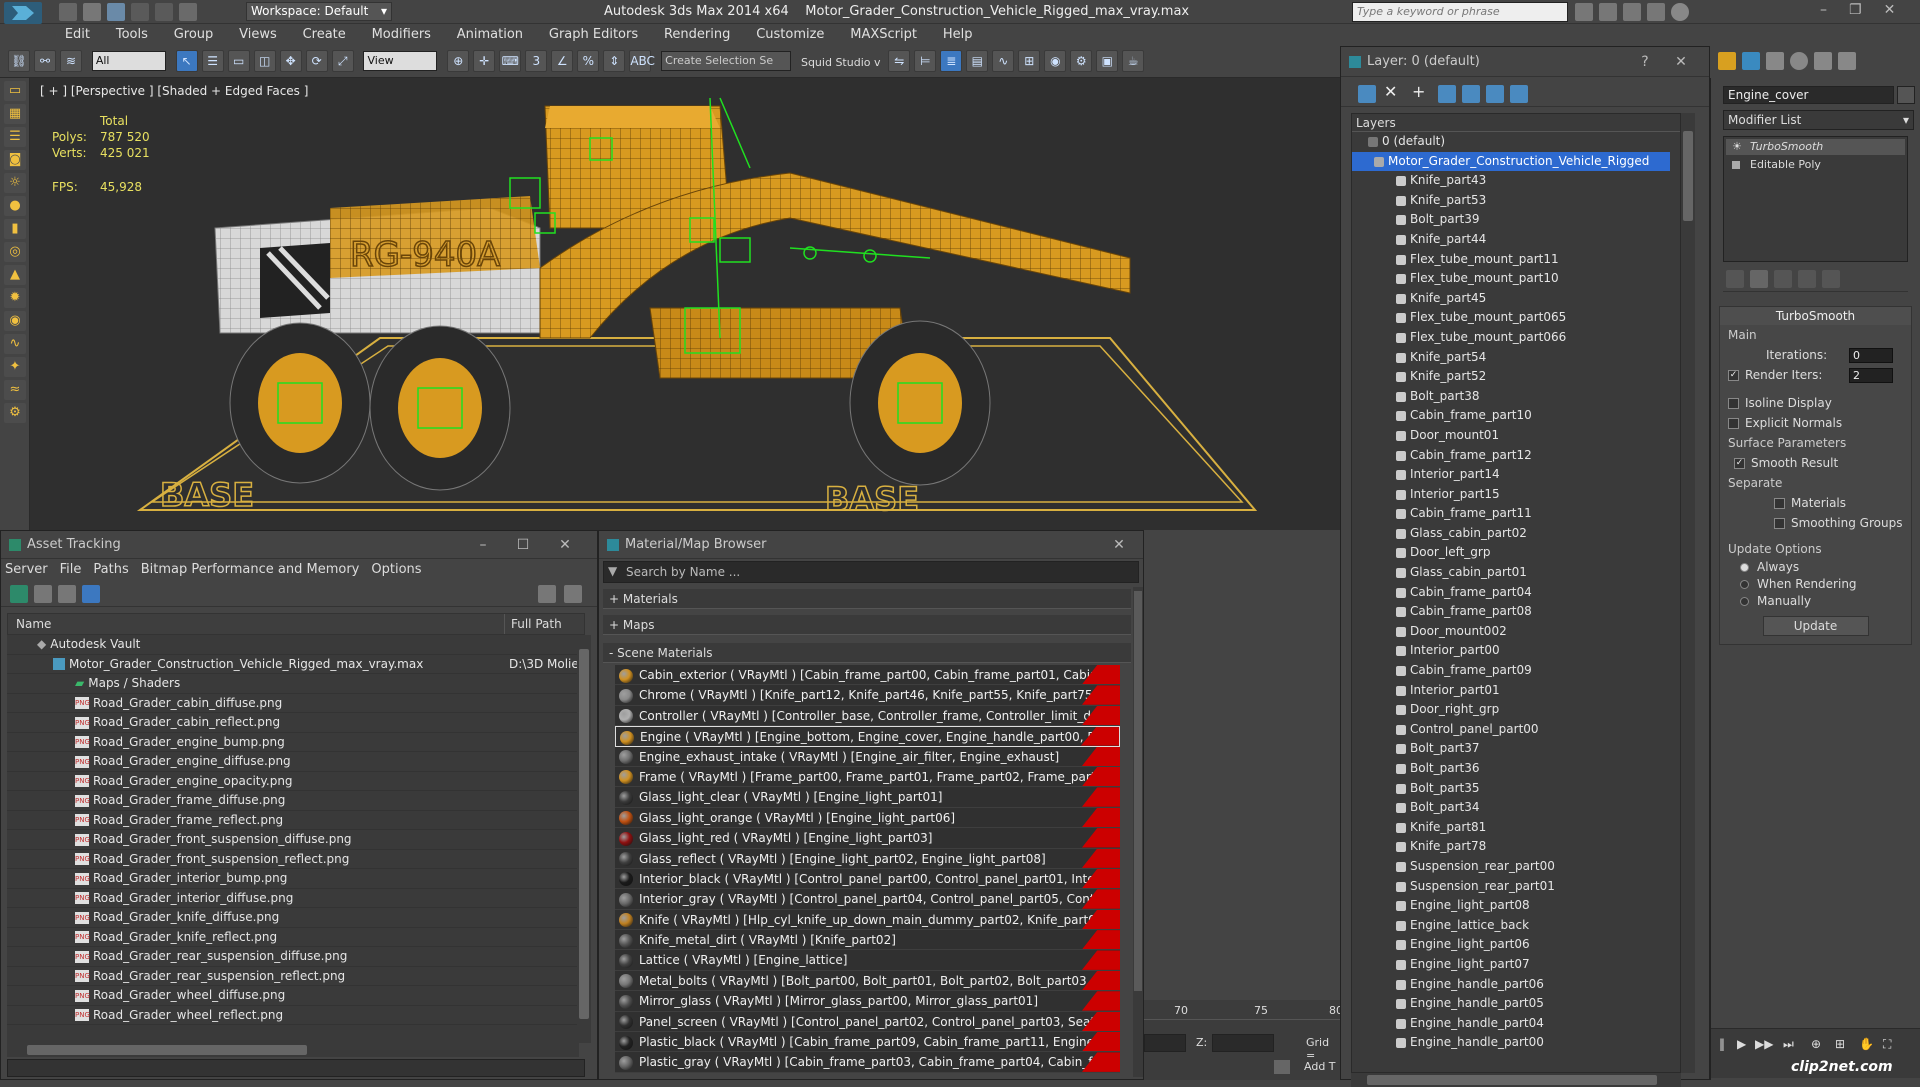  I want to click on layer-object-row: Knife_part78, so click(1516, 847).